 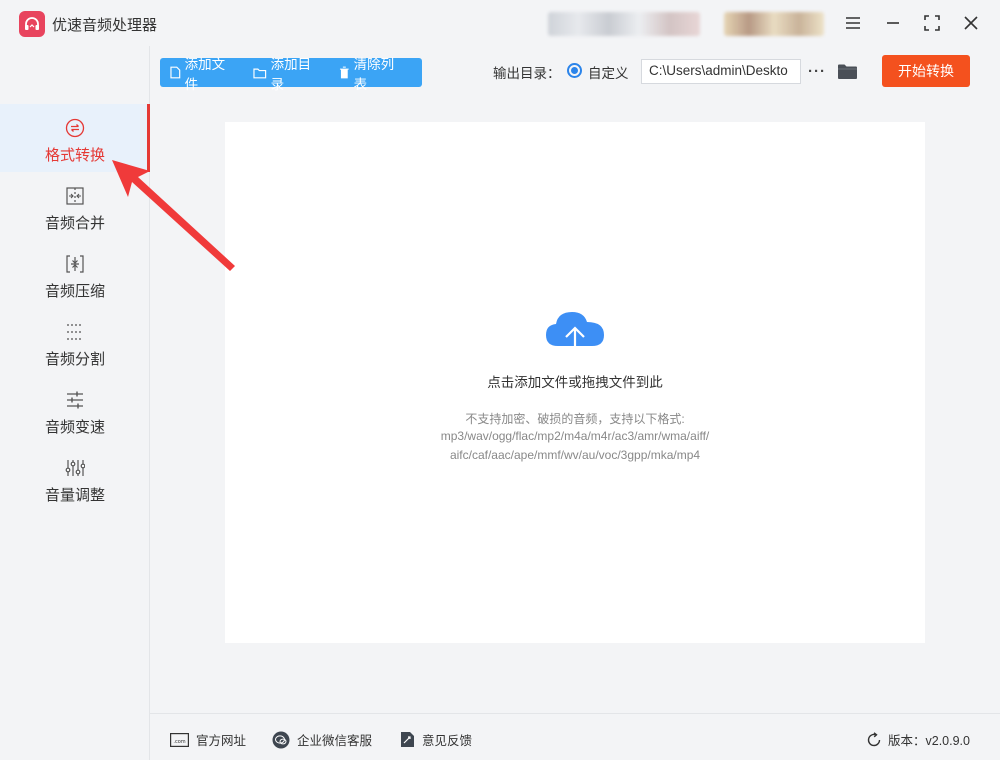 What do you see at coordinates (847, 71) in the screenshot?
I see `open-folder-icon` at bounding box center [847, 71].